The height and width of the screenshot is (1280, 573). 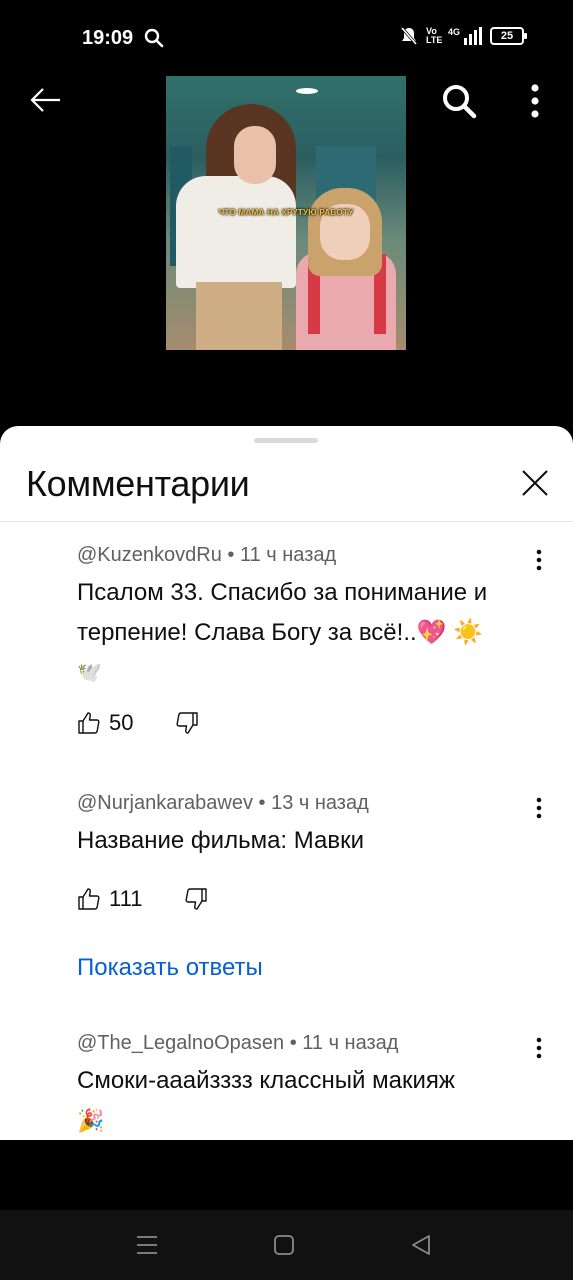 I want to click on volte-icon: Vo LTE, so click(x=434, y=35).